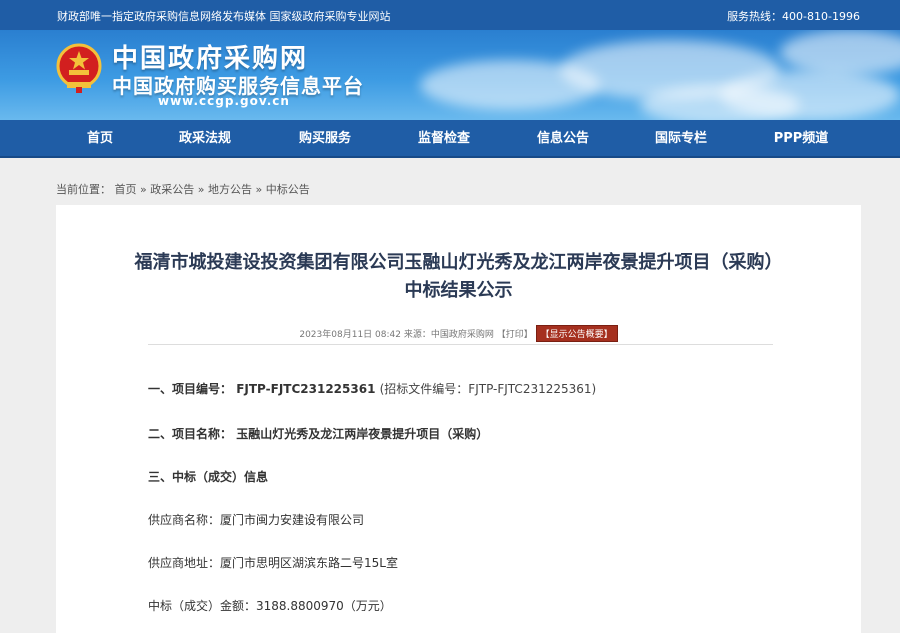  Describe the element at coordinates (256, 520) in the screenshot. I see `supplier-name: 供应商名称：厦门市闽力安建设有限公司` at that location.